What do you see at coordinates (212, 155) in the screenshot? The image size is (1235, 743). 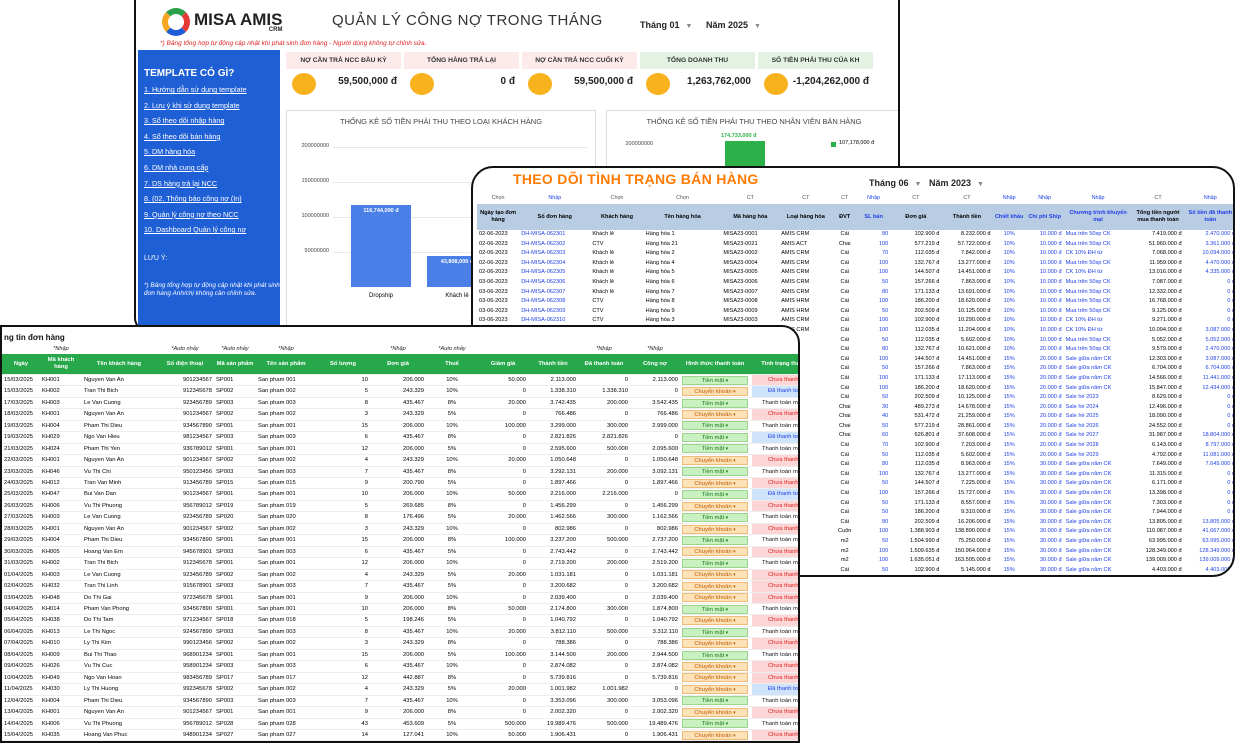 I see `template-link: 5. DM hàng hóa` at bounding box center [212, 155].